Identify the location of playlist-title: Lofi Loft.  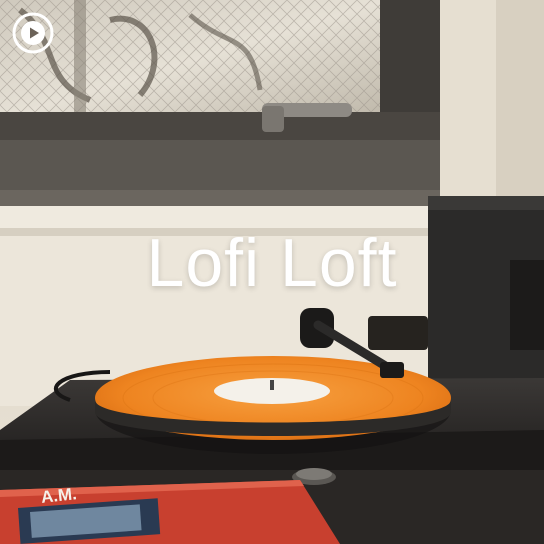
(272, 263).